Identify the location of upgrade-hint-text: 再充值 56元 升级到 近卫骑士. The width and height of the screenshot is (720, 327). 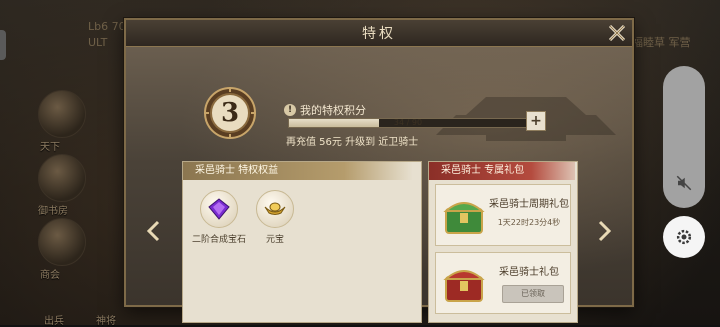
(352, 142).